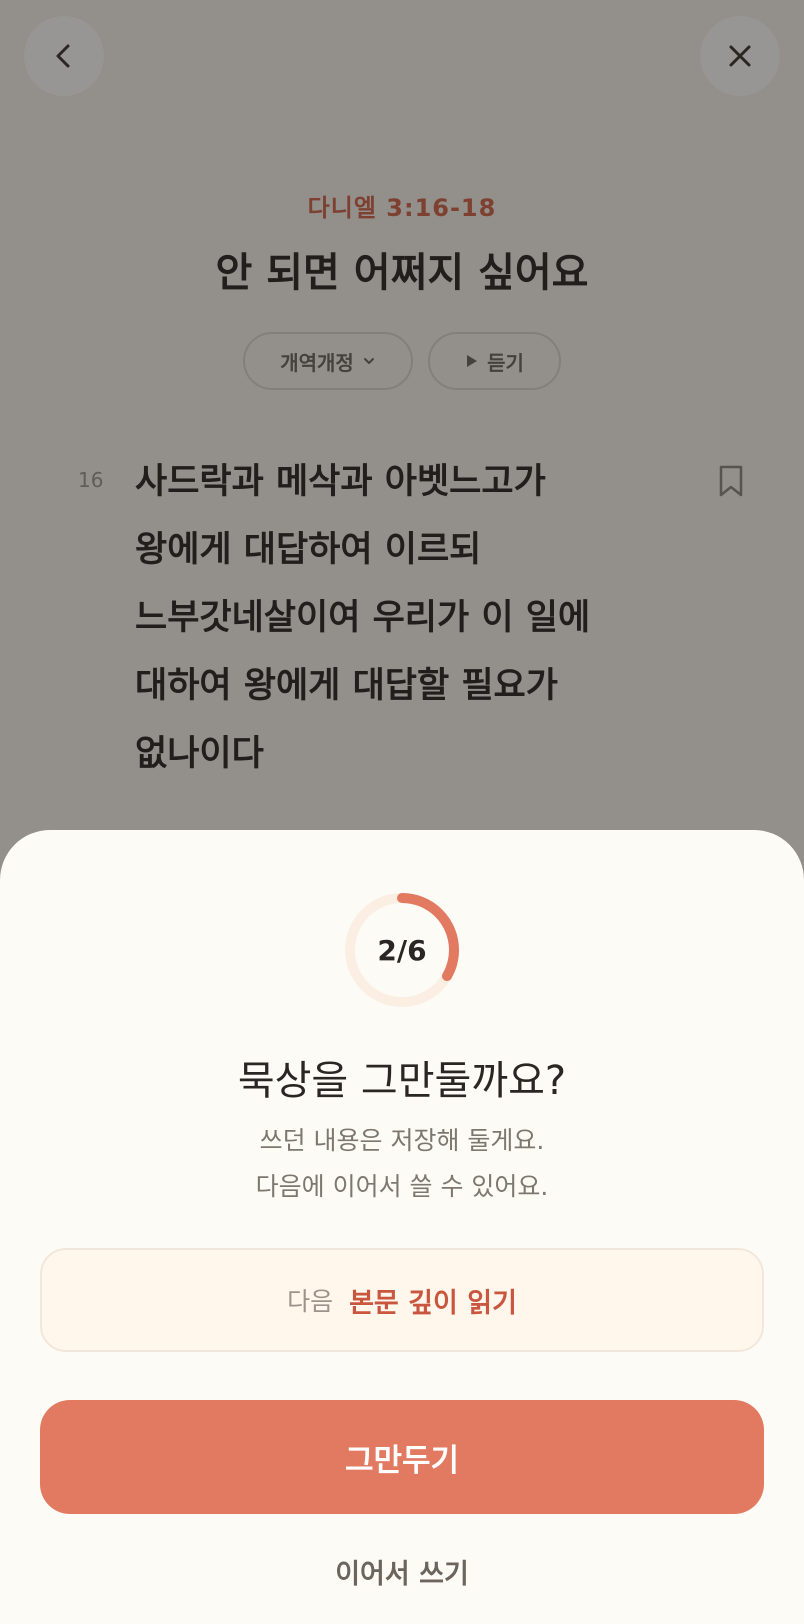 The height and width of the screenshot is (1624, 804). What do you see at coordinates (402, 1457) in the screenshot?
I see `quit-button: 그만두기` at bounding box center [402, 1457].